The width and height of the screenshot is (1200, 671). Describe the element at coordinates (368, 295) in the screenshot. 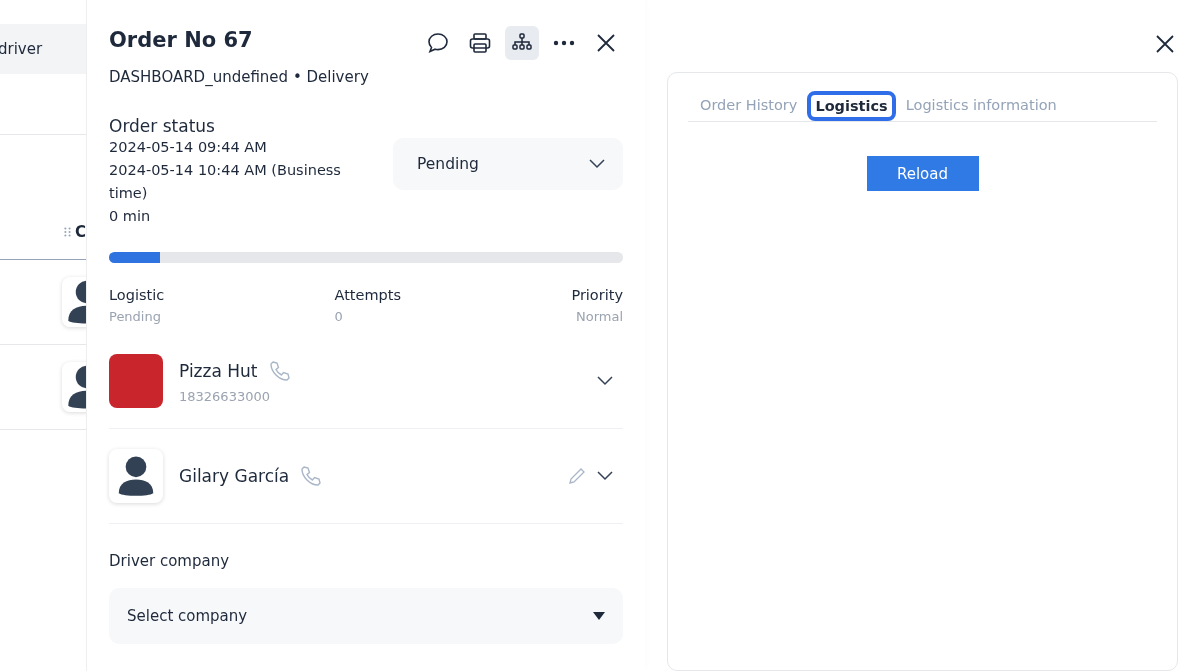

I see `stat-label: Attempts` at that location.